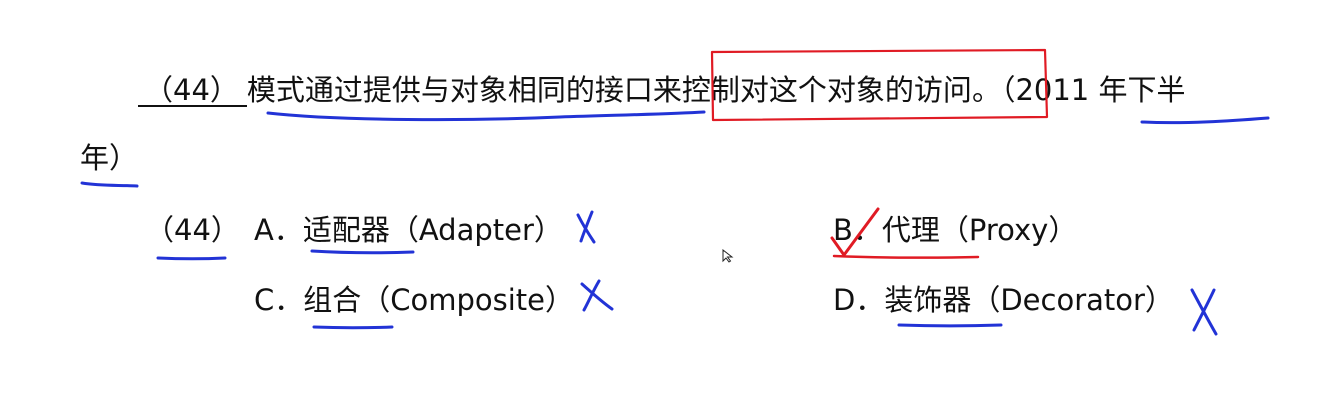  Describe the element at coordinates (278, 230) in the screenshot. I see `option-a-letter: A．` at that location.